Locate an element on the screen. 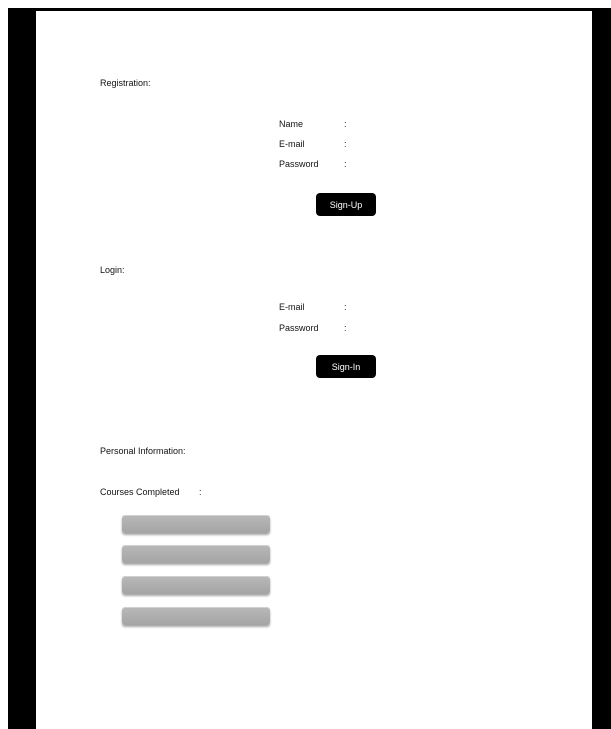  registration-name-colon: : is located at coordinates (345, 124).